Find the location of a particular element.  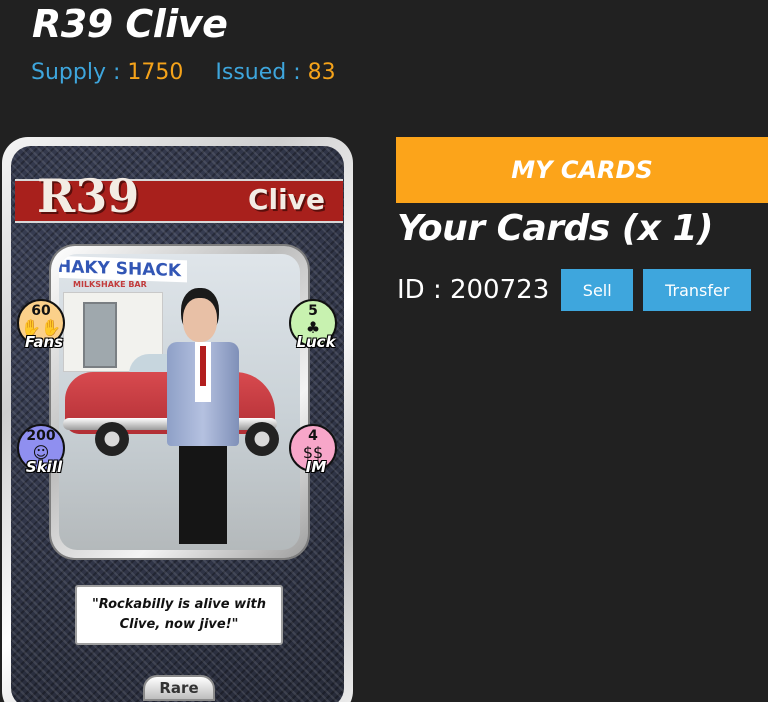

supply-label: Supply : is located at coordinates (76, 72).